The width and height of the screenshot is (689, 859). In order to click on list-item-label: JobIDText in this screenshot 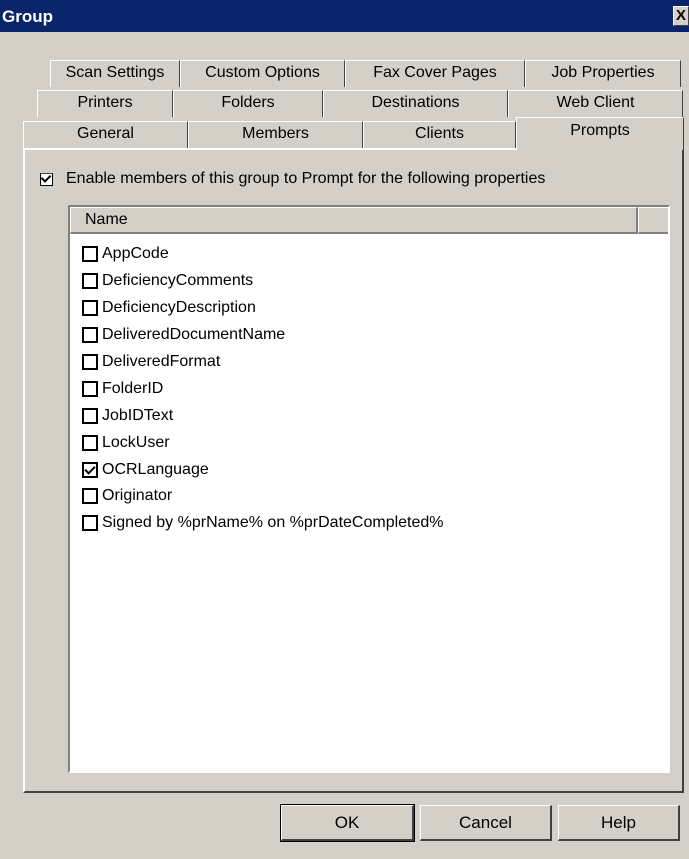, I will do `click(138, 415)`.